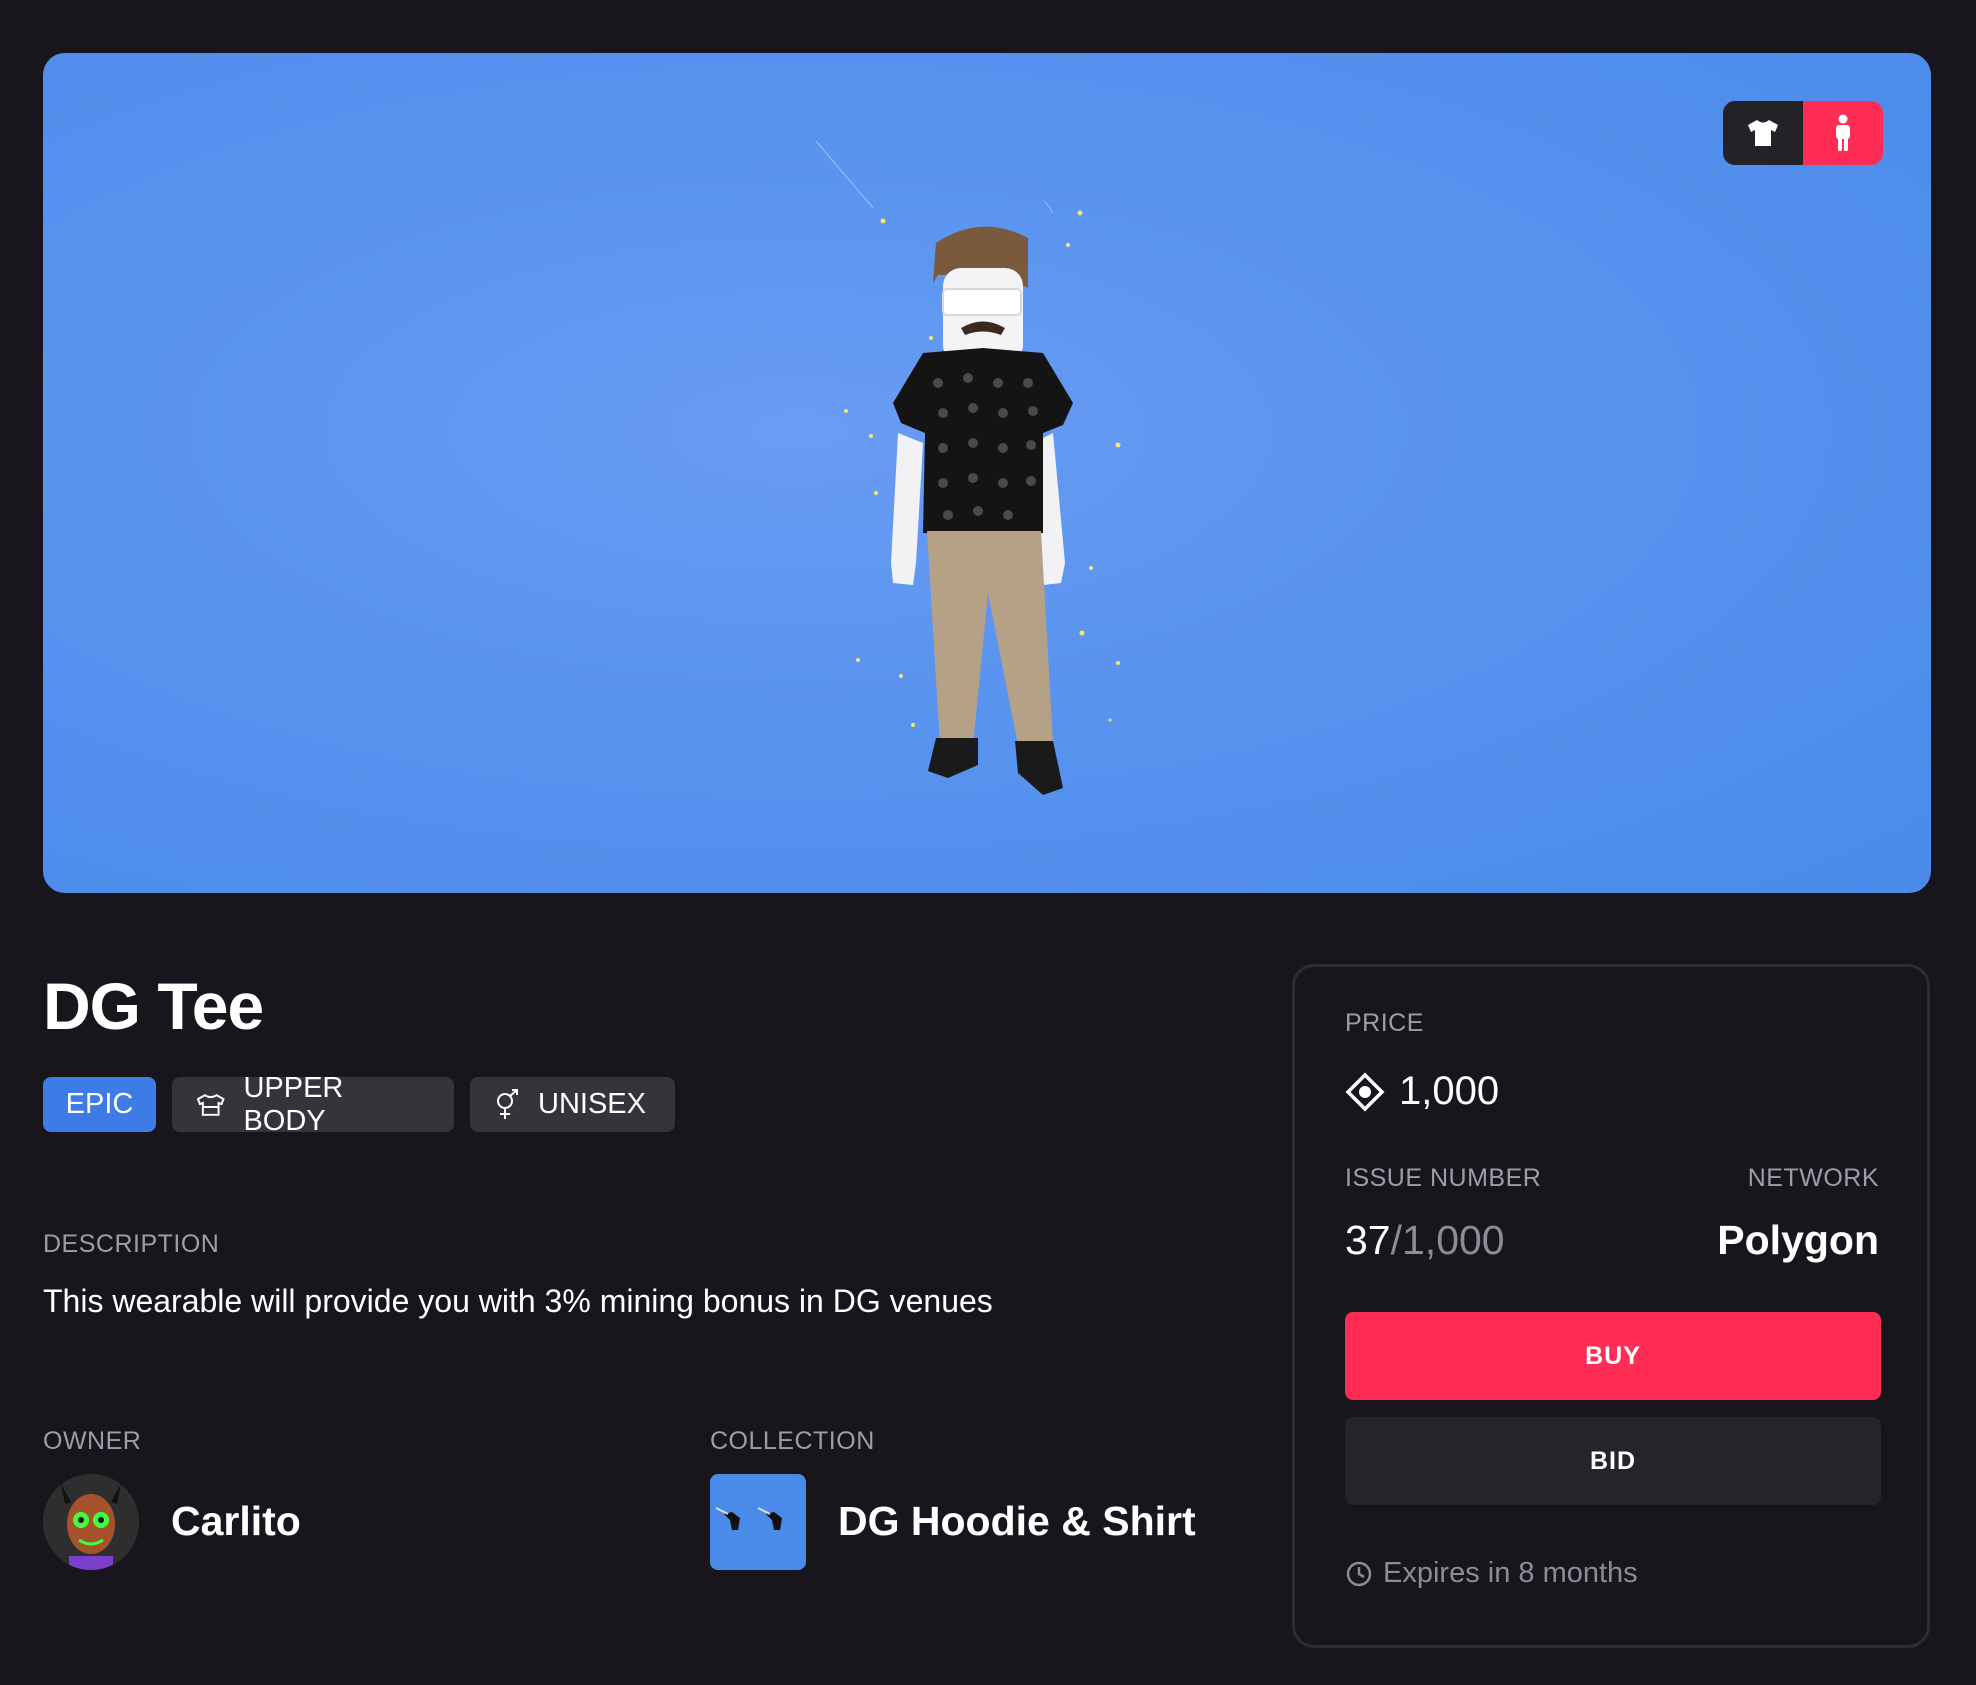 Image resolution: width=1976 pixels, height=1685 pixels. I want to click on gender-label: UNISEX, so click(592, 1104).